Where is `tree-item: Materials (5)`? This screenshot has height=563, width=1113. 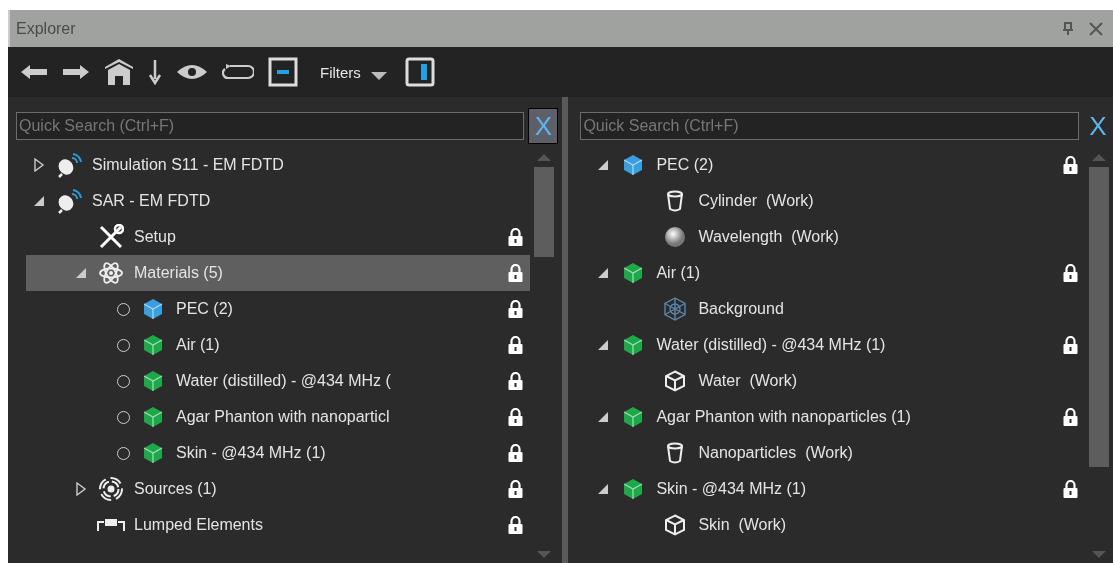 tree-item: Materials (5) is located at coordinates (278, 273).